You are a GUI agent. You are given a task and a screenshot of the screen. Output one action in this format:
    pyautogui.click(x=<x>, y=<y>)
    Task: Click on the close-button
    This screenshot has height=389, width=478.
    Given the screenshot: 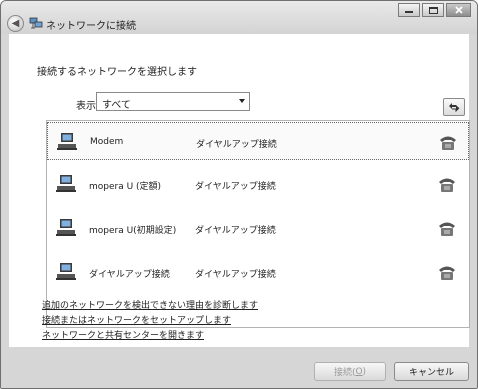 What is the action you would take?
    pyautogui.click(x=458, y=10)
    